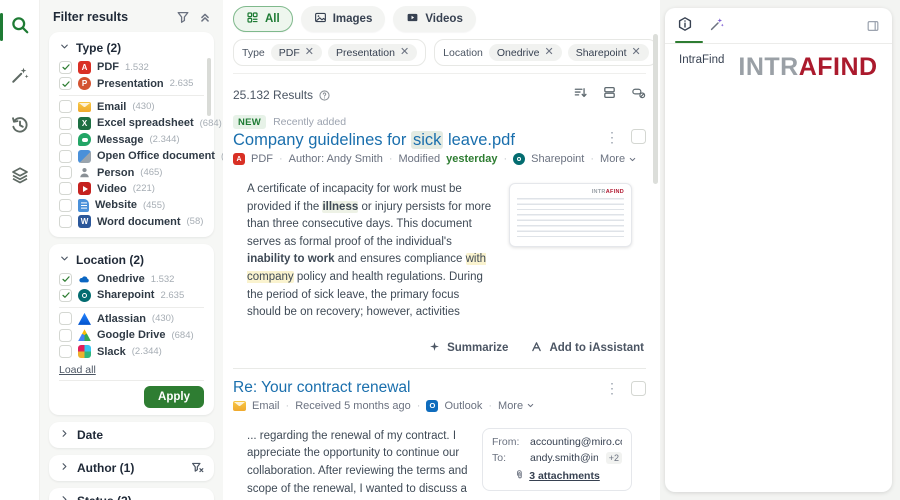 The width and height of the screenshot is (900, 500). I want to click on filter-section-date: Date, so click(131, 434).